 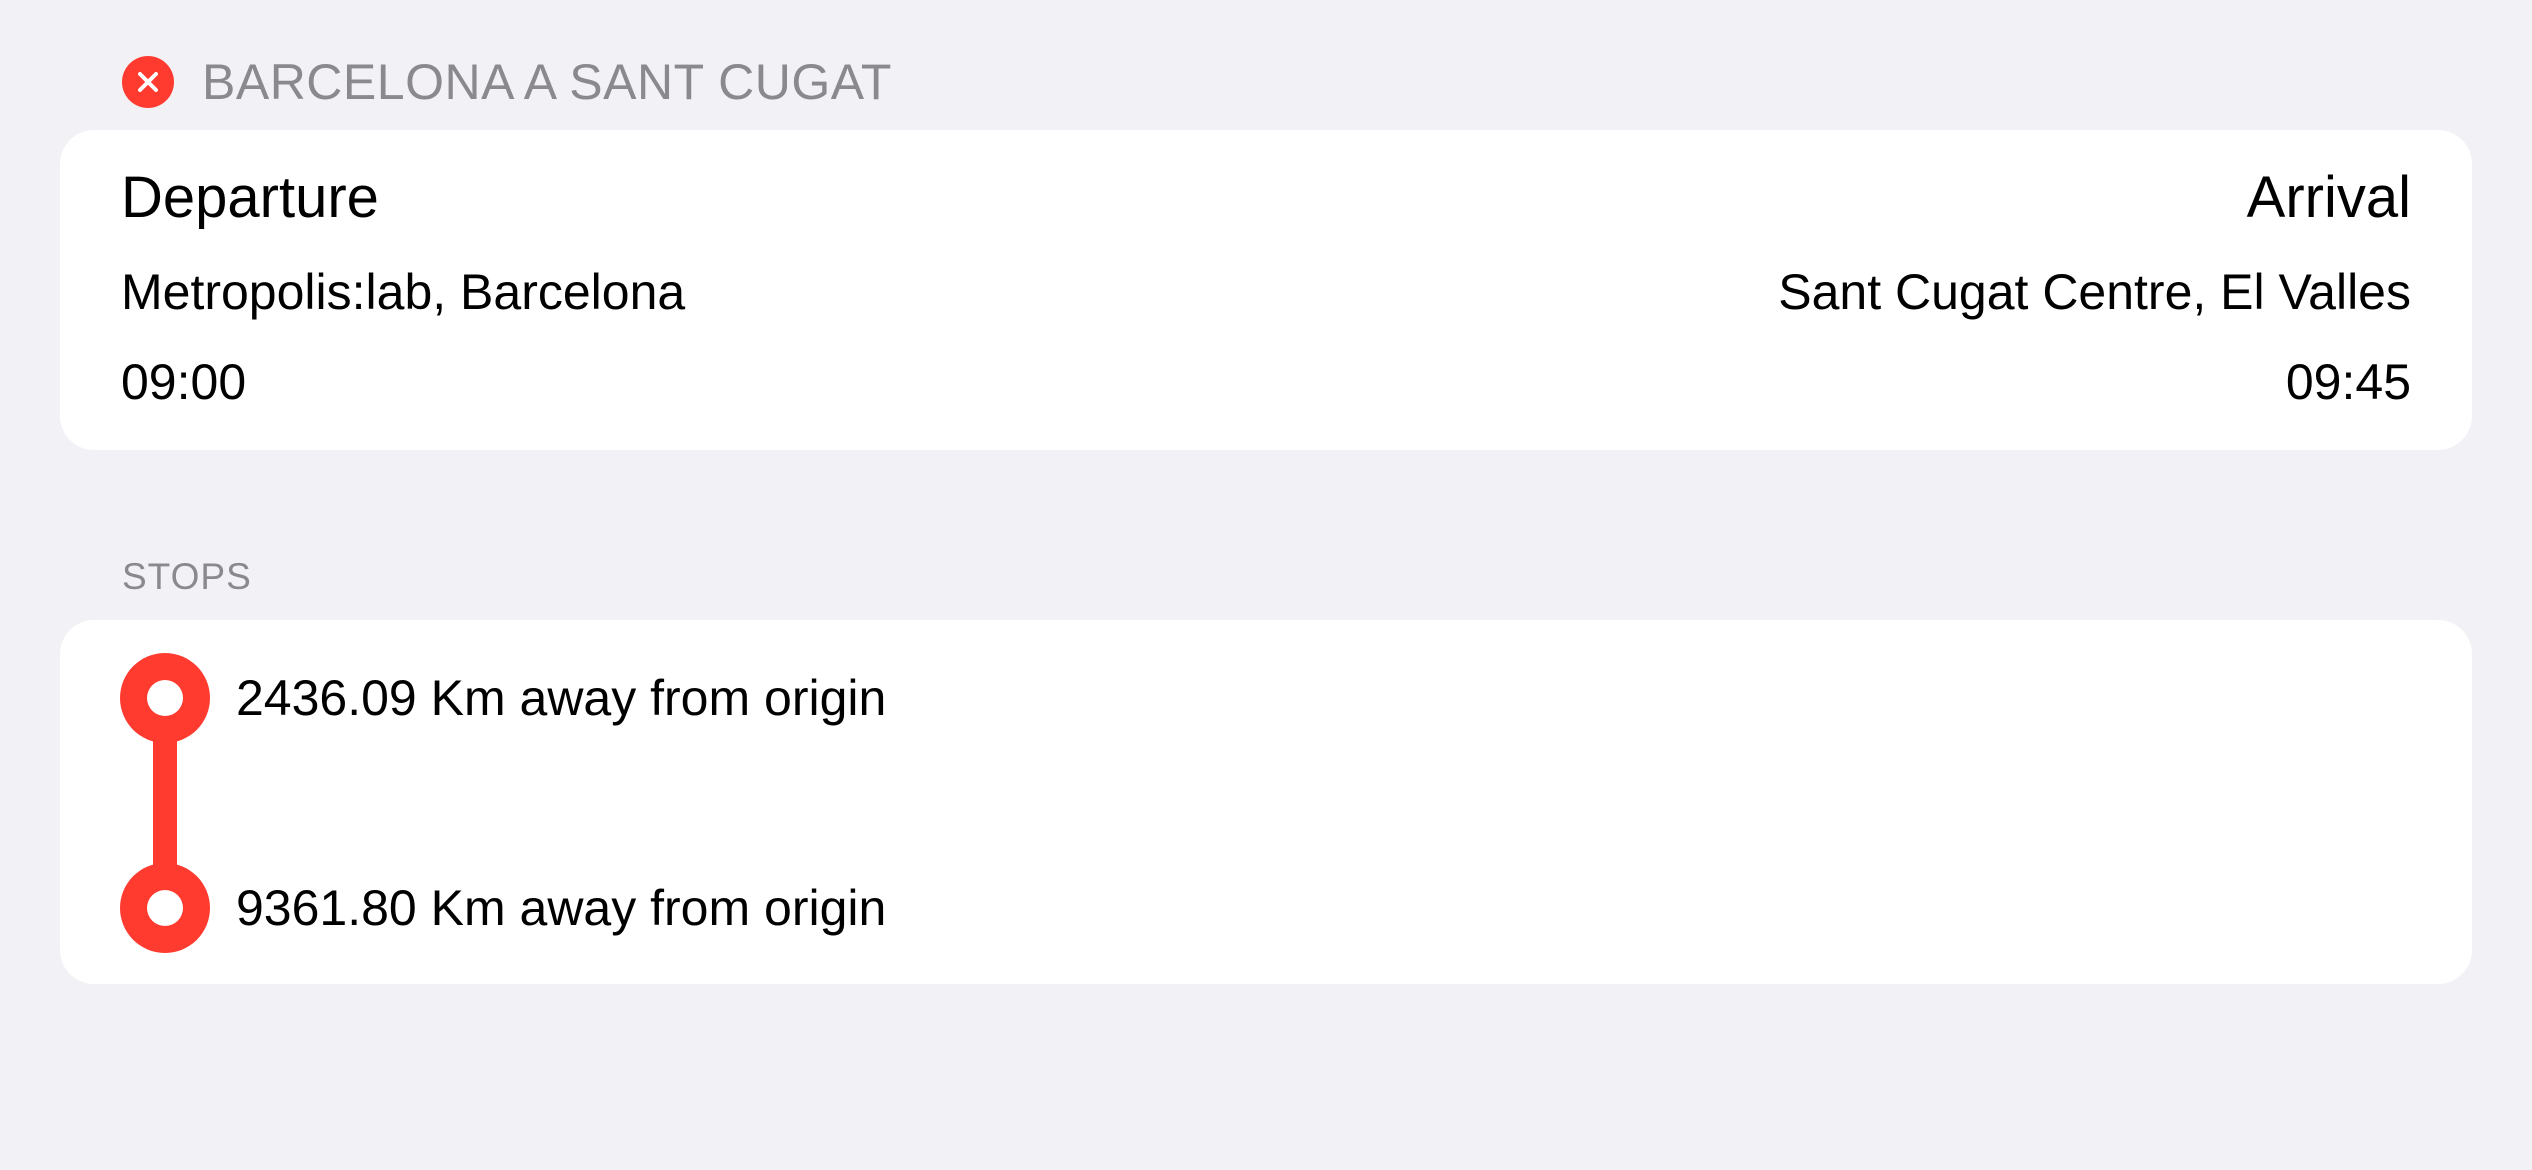 I want to click on stop-label: 2436.09 Km away from origin, so click(x=561, y=698).